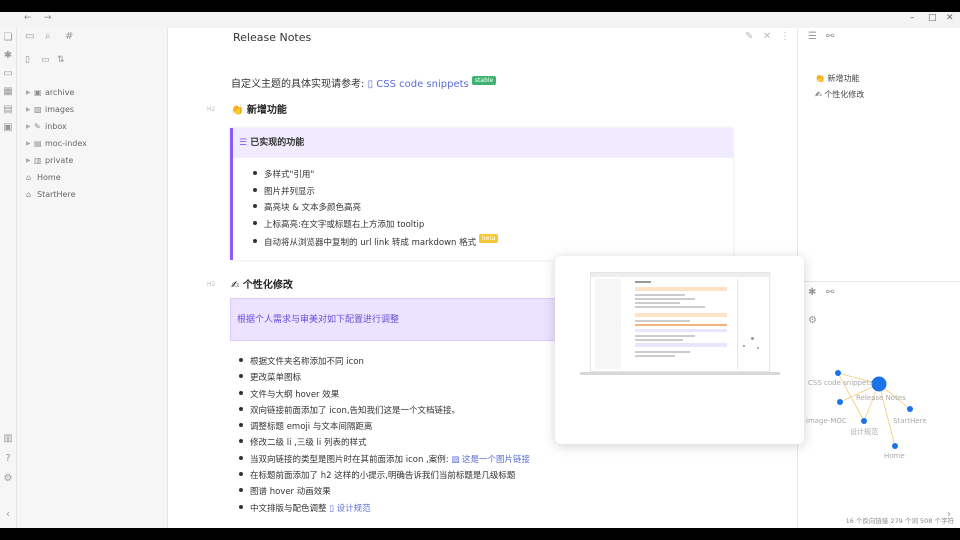 This screenshot has height=540, width=960. I want to click on hover-preview-popover, so click(679, 350).